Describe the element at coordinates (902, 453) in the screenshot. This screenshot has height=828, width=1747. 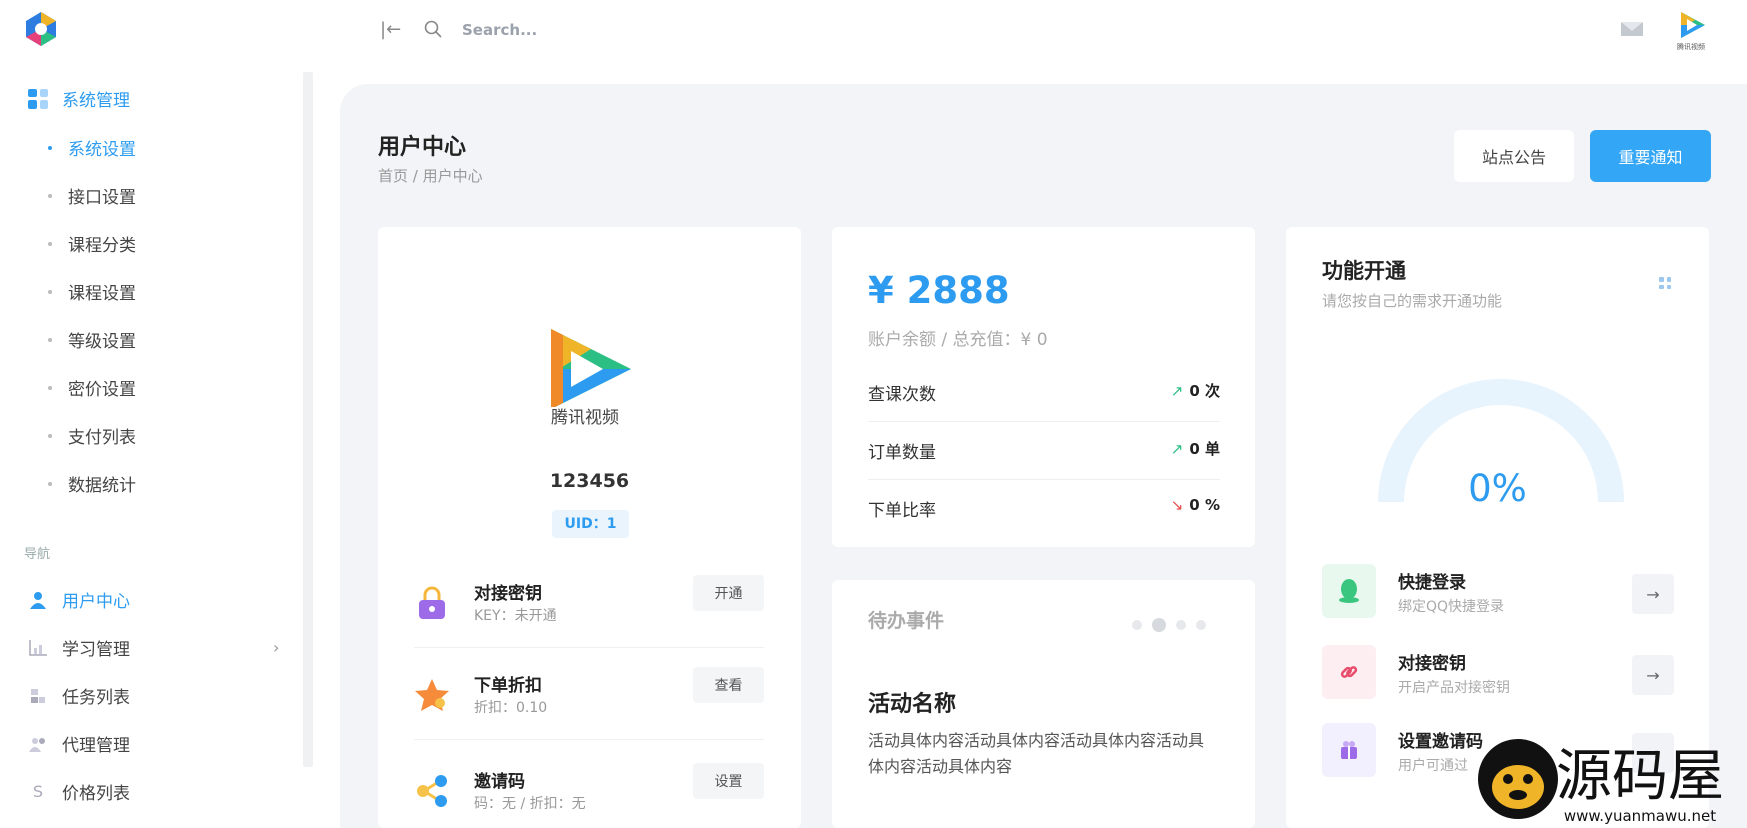
I see `stat-label: 订单数量` at that location.